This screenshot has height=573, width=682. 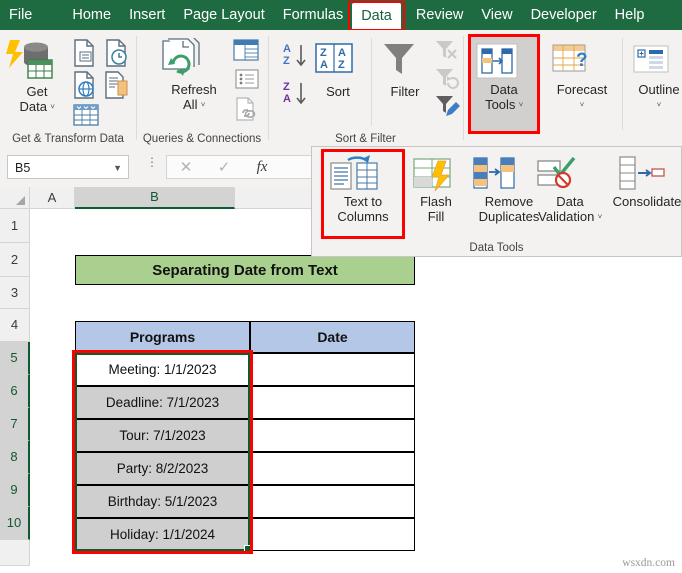 What do you see at coordinates (332, 468) in the screenshot?
I see `cell-c8` at bounding box center [332, 468].